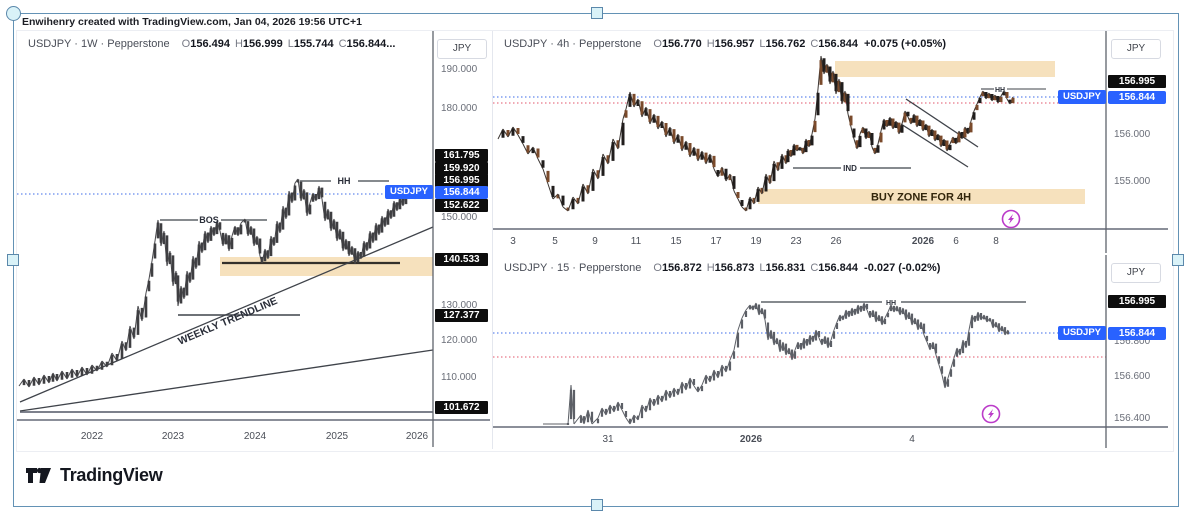 The width and height of the screenshot is (1200, 524). I want to click on selection-handle-bottom, so click(597, 505).